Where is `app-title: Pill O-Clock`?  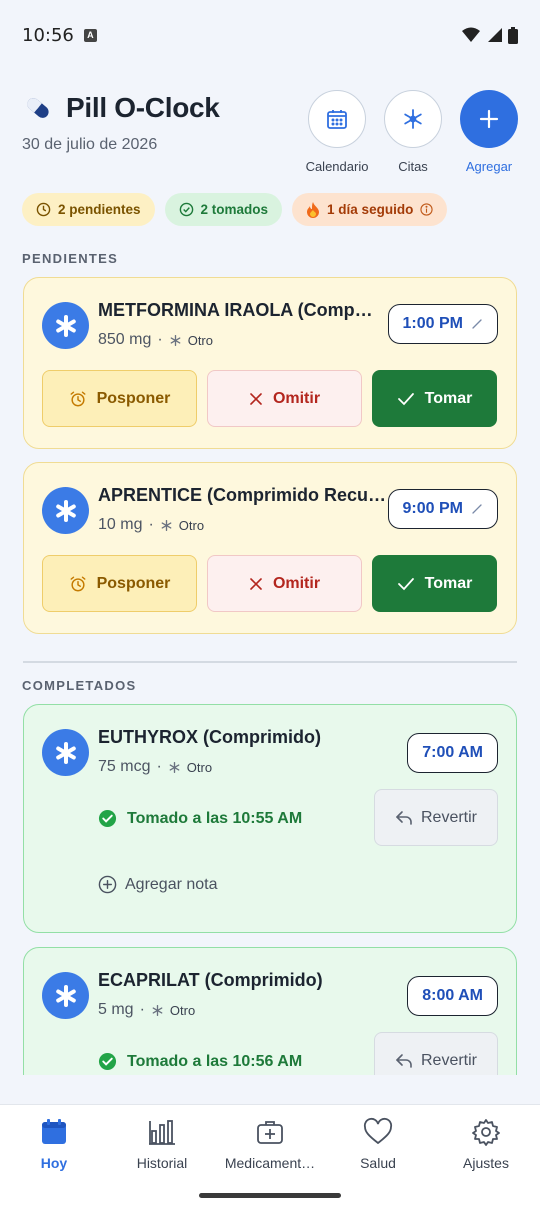
app-title: Pill O-Clock is located at coordinates (143, 107).